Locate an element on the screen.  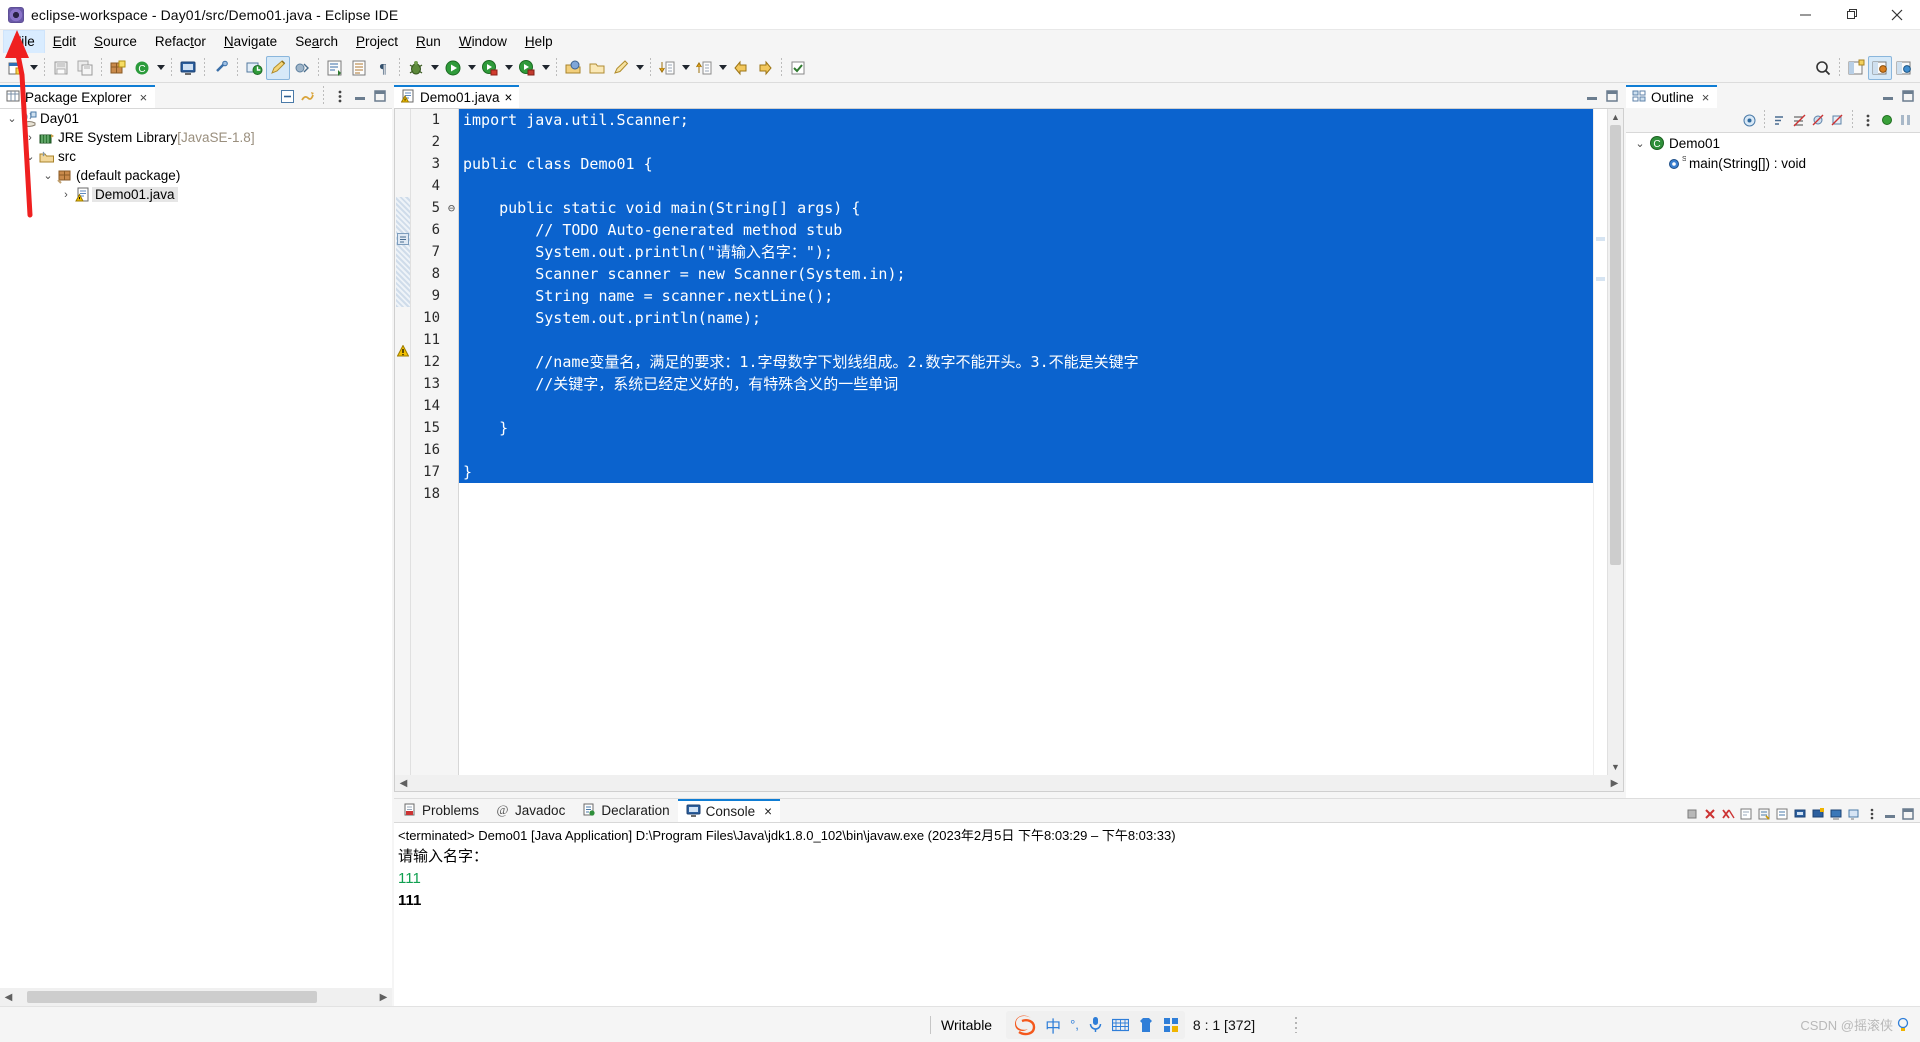
new-class-dropdown-arrow is located at coordinates (160, 68).